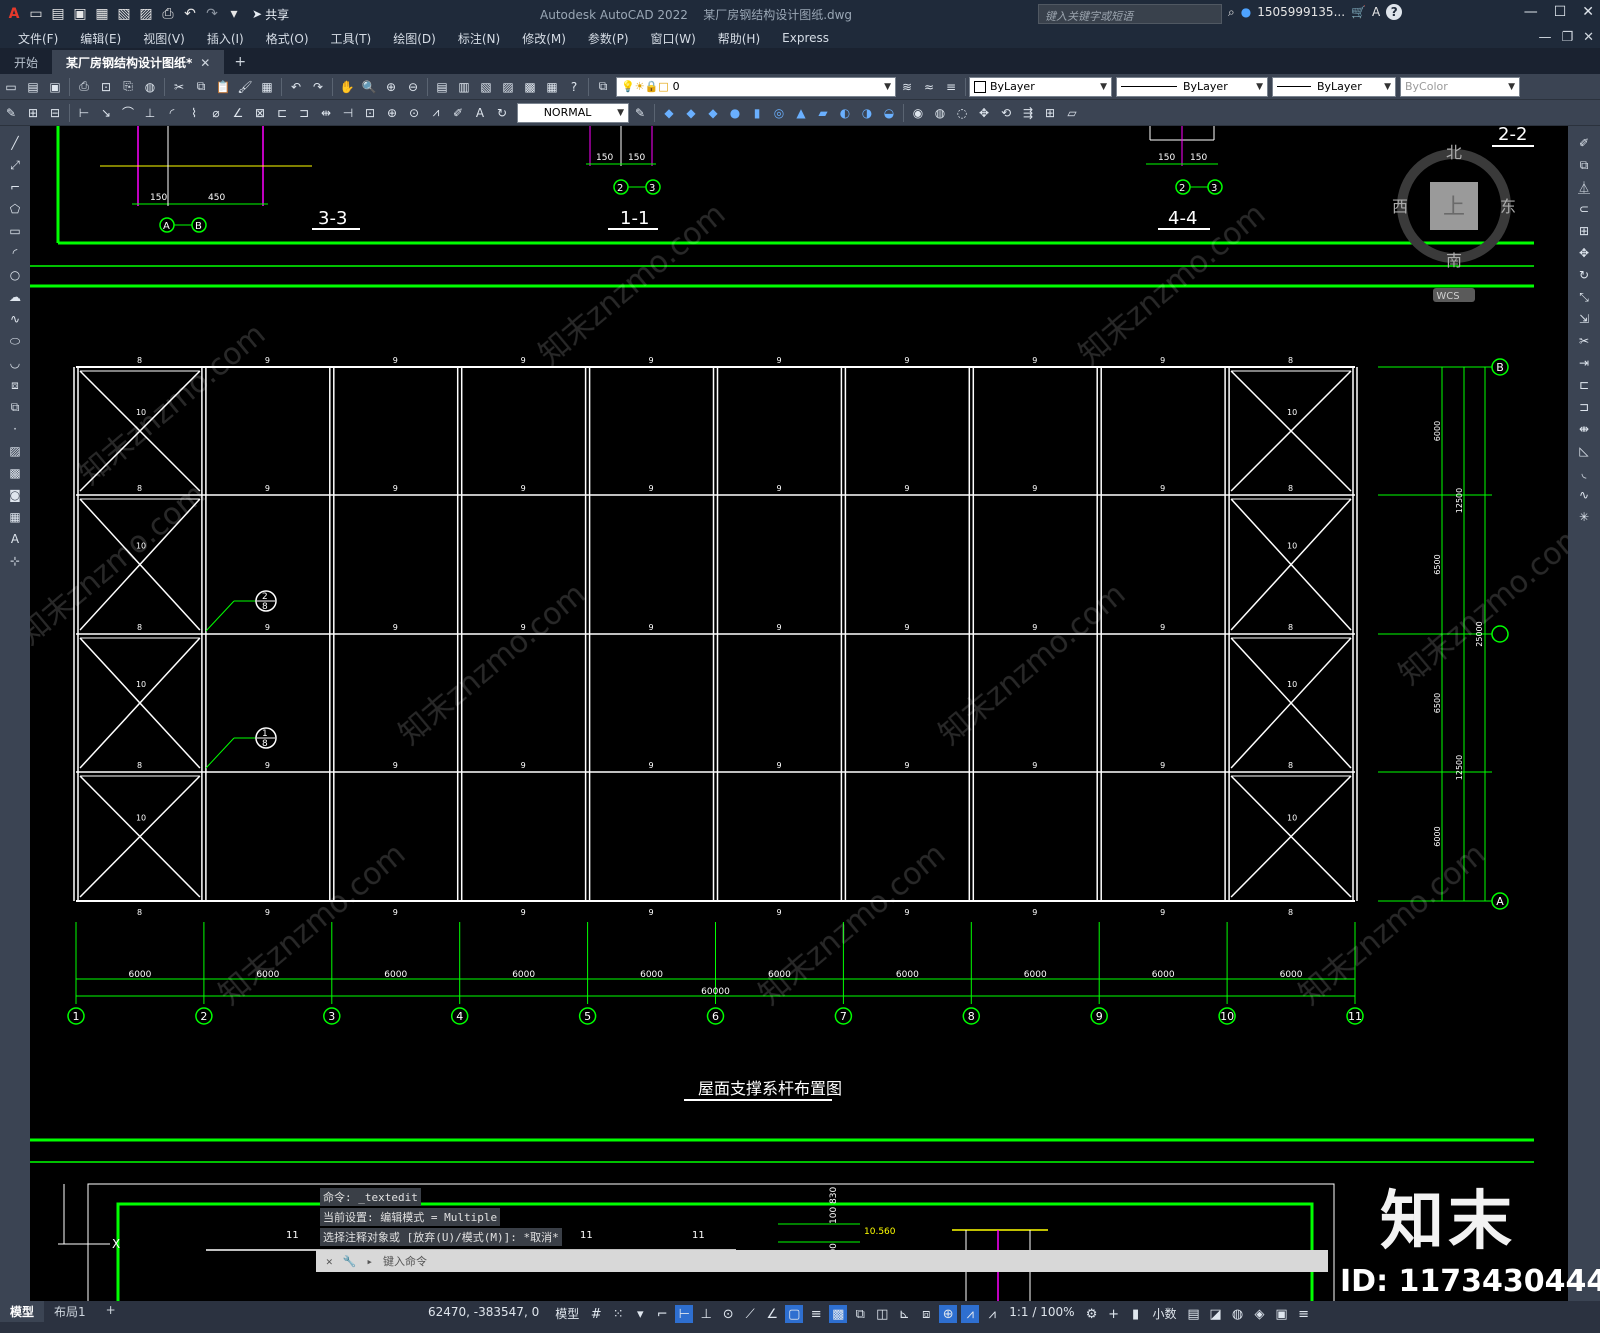  I want to click on menu-edit: 编辑(E), so click(100, 38).